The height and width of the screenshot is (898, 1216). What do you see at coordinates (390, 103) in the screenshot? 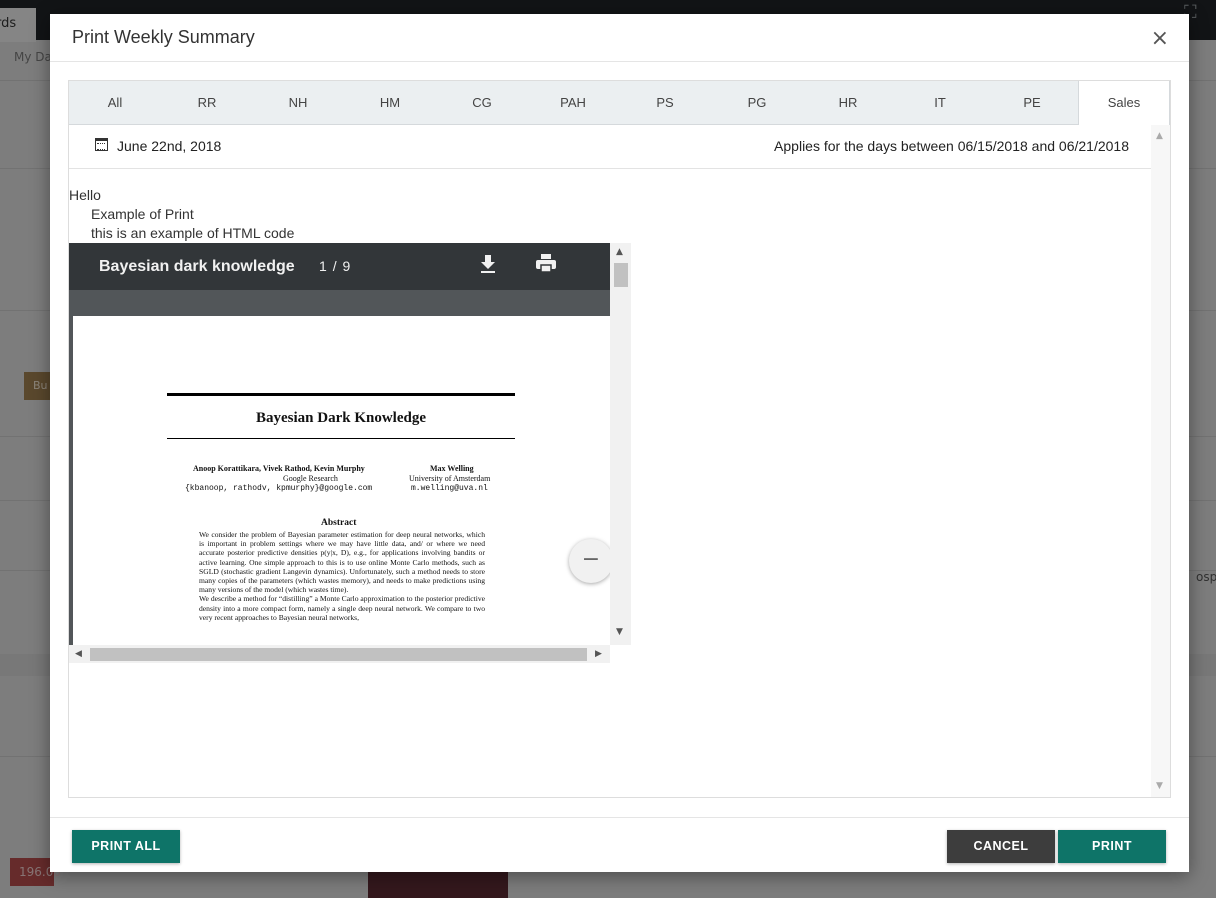
I see `tab-hm: HM` at bounding box center [390, 103].